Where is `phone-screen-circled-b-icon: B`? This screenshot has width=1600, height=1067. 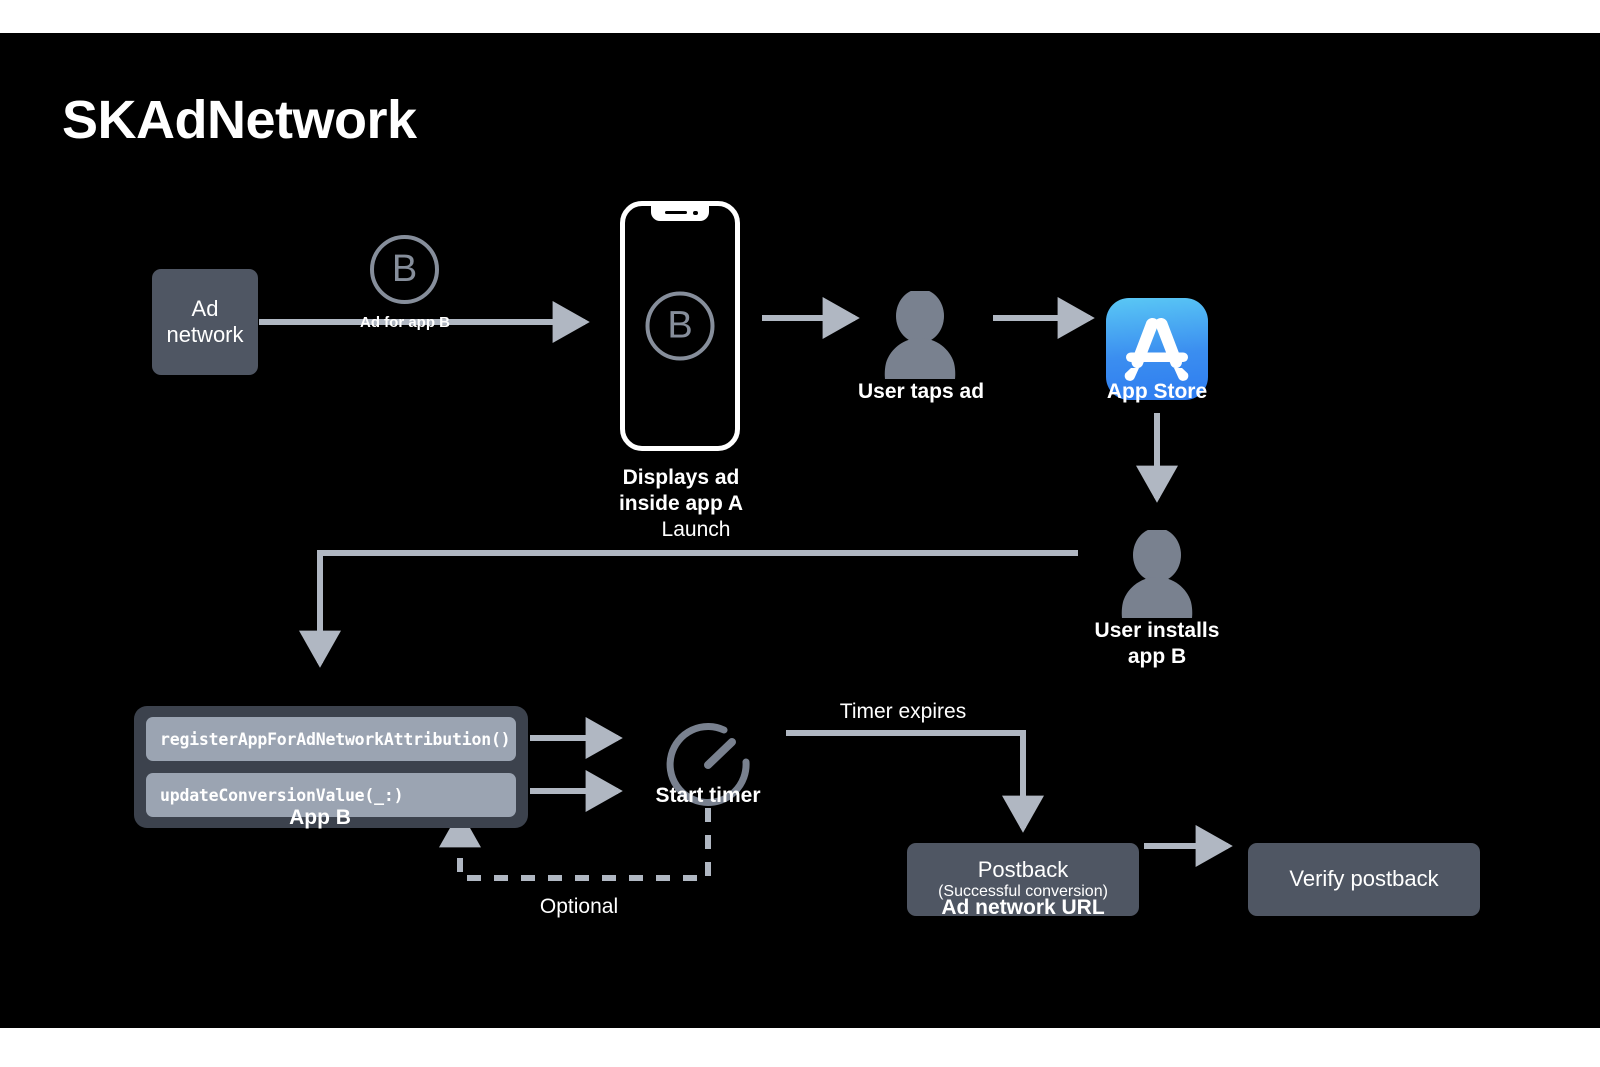
phone-screen-circled-b-icon: B is located at coordinates (680, 326).